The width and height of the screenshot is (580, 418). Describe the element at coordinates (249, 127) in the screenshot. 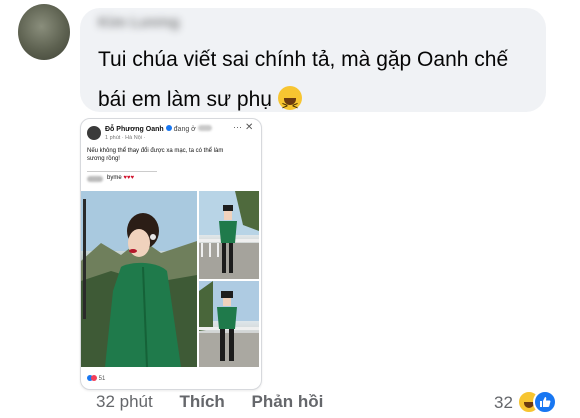

I see `close-icon: ✕` at that location.